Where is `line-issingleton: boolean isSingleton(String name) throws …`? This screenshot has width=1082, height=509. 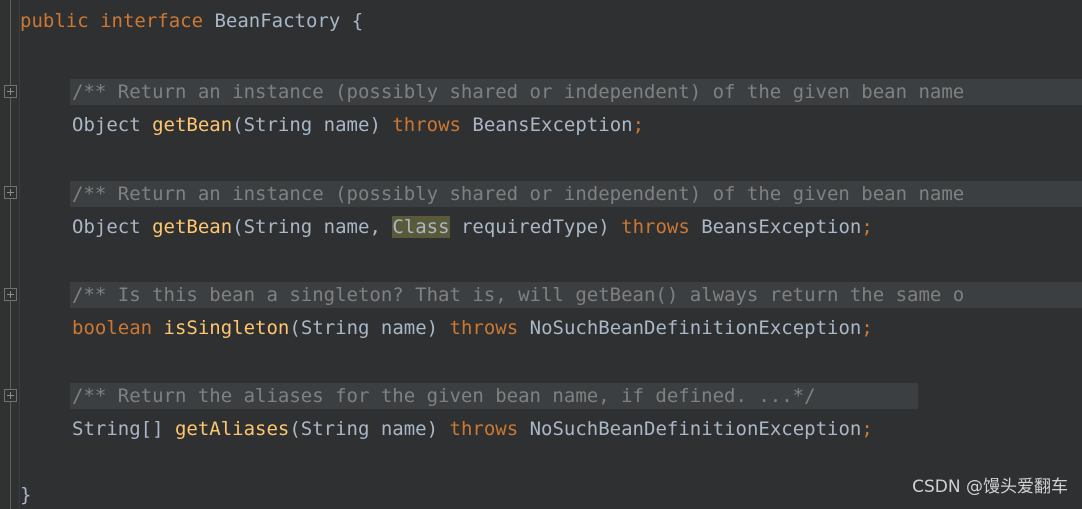 line-issingleton: boolean isSingleton(String name) throws … is located at coordinates (436, 328).